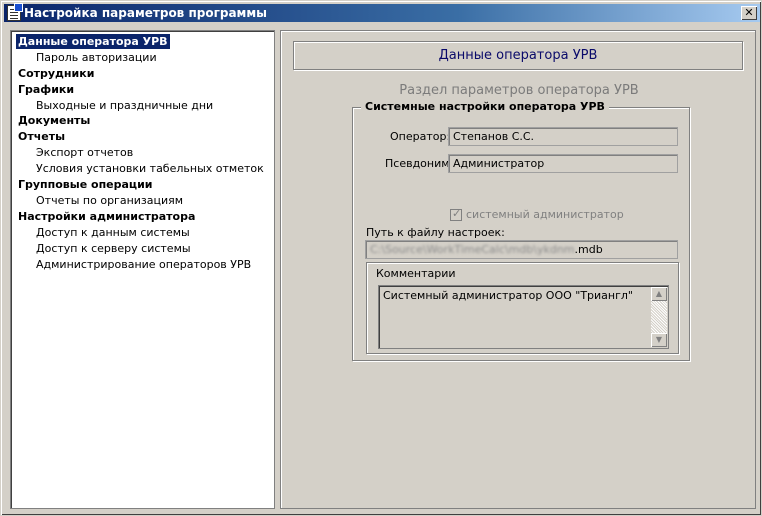 Image resolution: width=762 pixels, height=516 pixels. I want to click on group-title: Системные настройки оператора УРВ, so click(485, 106).